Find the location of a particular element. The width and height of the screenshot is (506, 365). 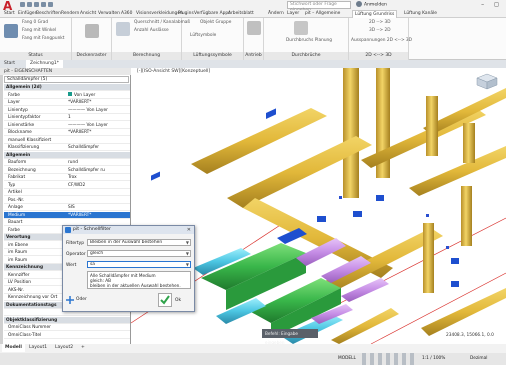

viewcube-icon is located at coordinates (487, 81).